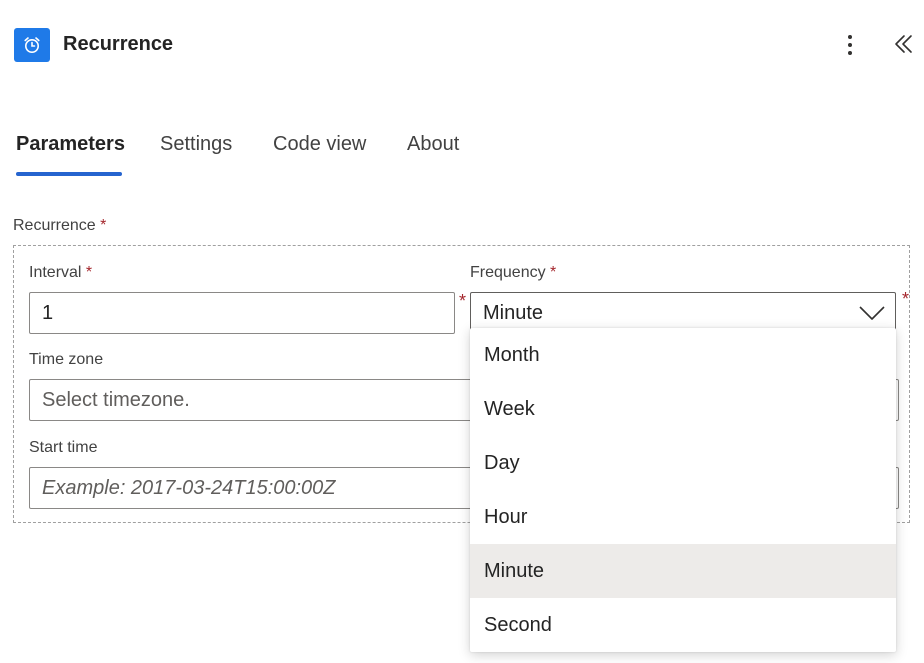 The height and width of the screenshot is (663, 924). What do you see at coordinates (683, 463) in the screenshot?
I see `frequency-option-day: Day` at bounding box center [683, 463].